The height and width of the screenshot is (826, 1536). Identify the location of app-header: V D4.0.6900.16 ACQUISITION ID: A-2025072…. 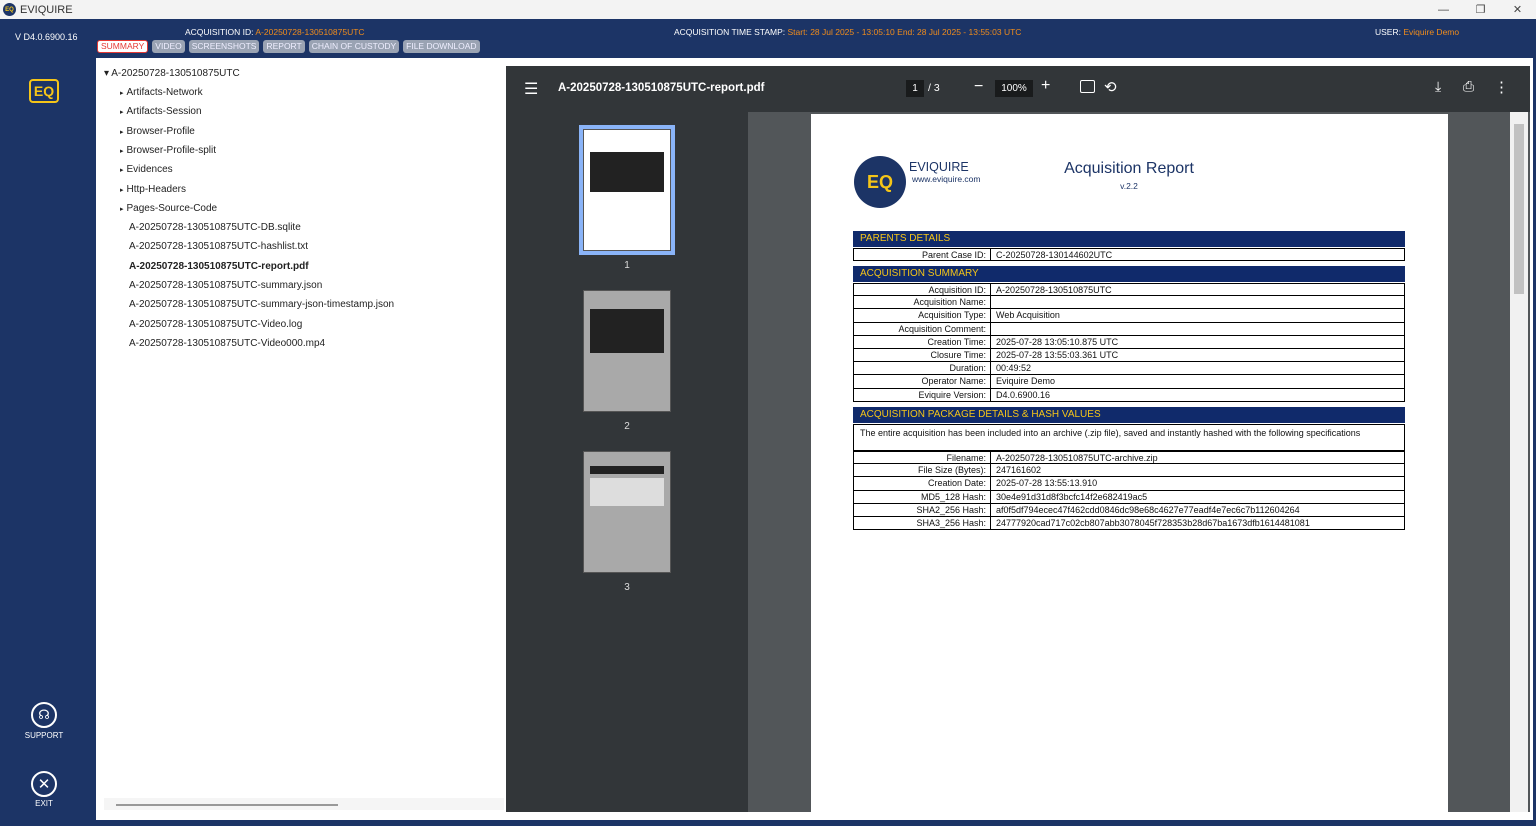
(768, 39).